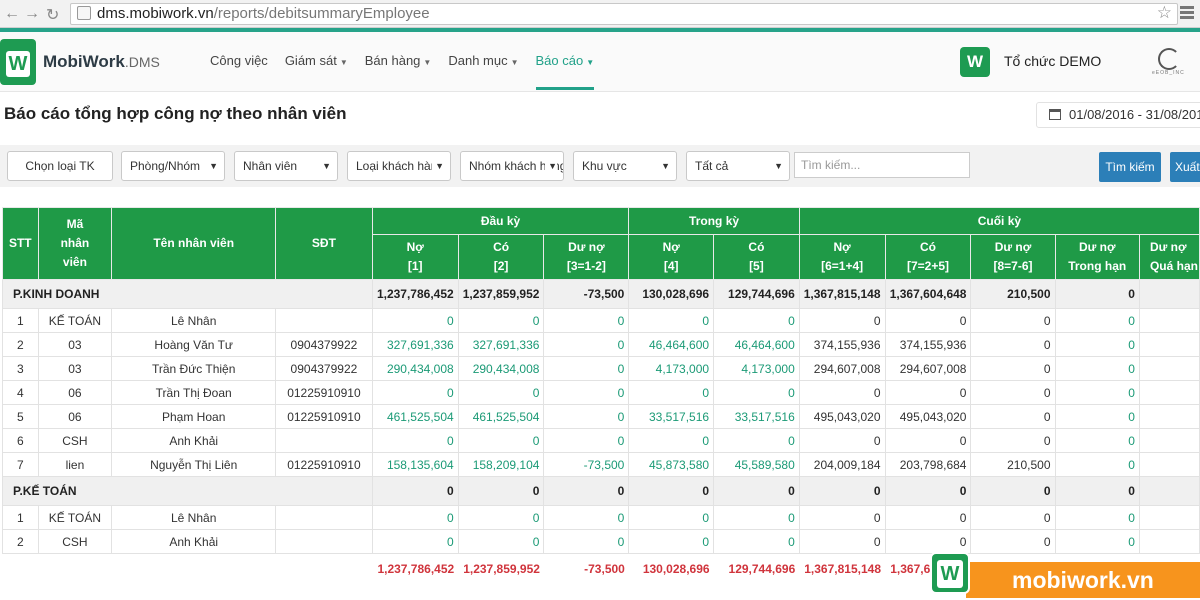 This screenshot has height=600, width=1200. What do you see at coordinates (75, 464) in the screenshot?
I see `cell-code: lien` at bounding box center [75, 464].